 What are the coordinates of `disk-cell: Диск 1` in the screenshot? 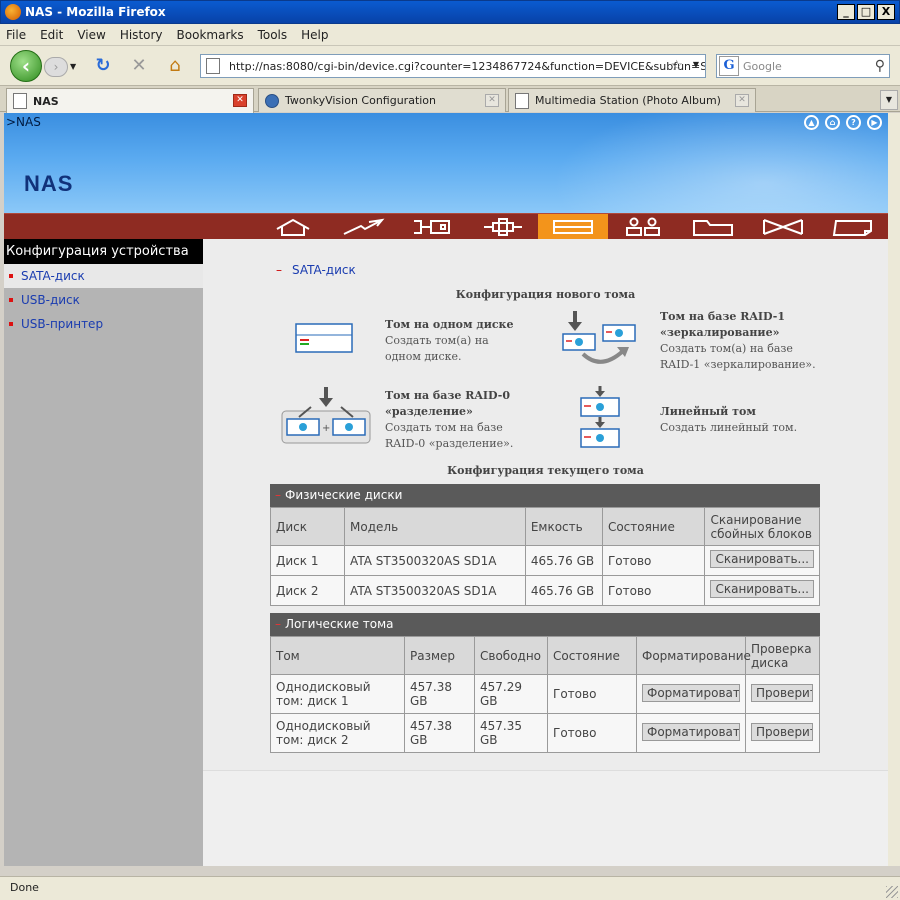 It's located at (307, 560).